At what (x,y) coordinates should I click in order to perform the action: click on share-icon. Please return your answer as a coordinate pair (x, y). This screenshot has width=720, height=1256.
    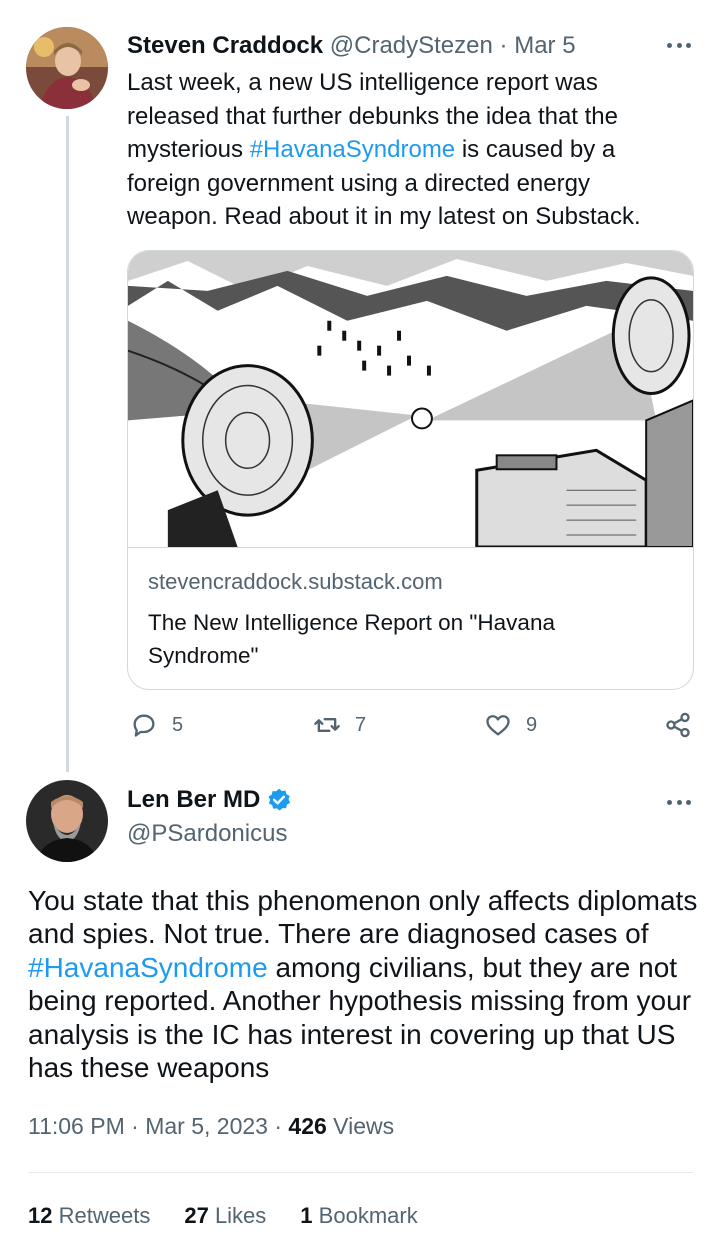
    Looking at the image, I should click on (678, 725).